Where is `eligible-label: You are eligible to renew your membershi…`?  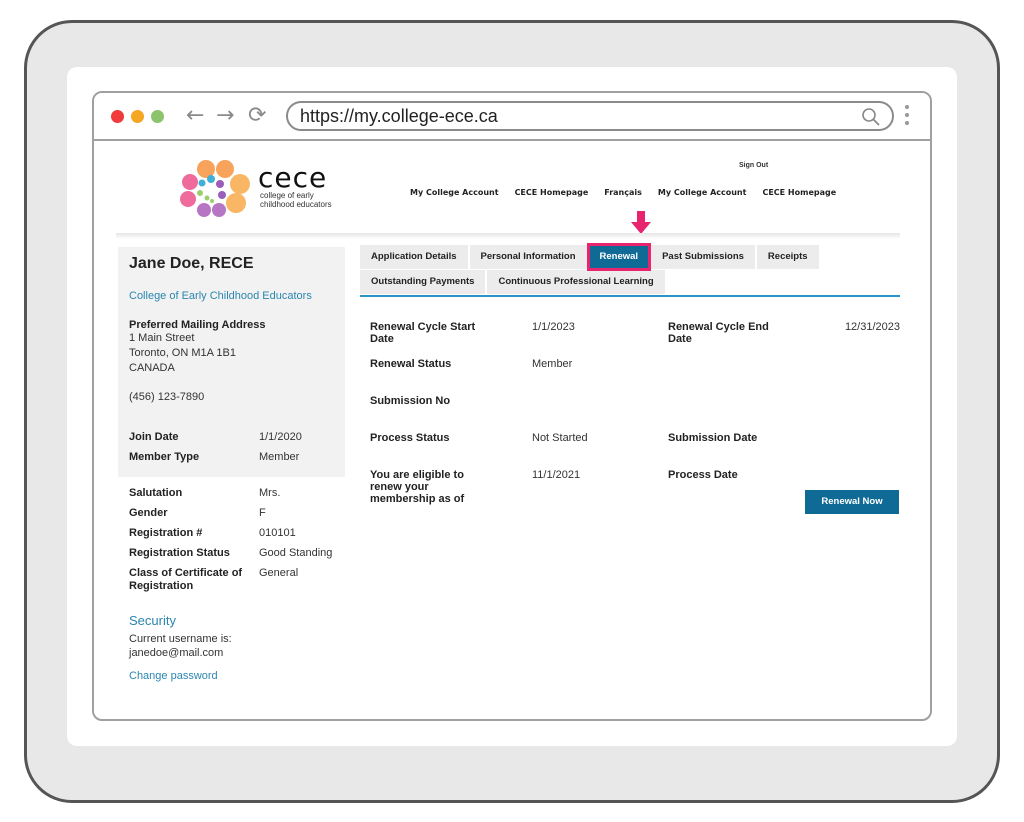 eligible-label: You are eligible to renew your membershi… is located at coordinates (417, 487).